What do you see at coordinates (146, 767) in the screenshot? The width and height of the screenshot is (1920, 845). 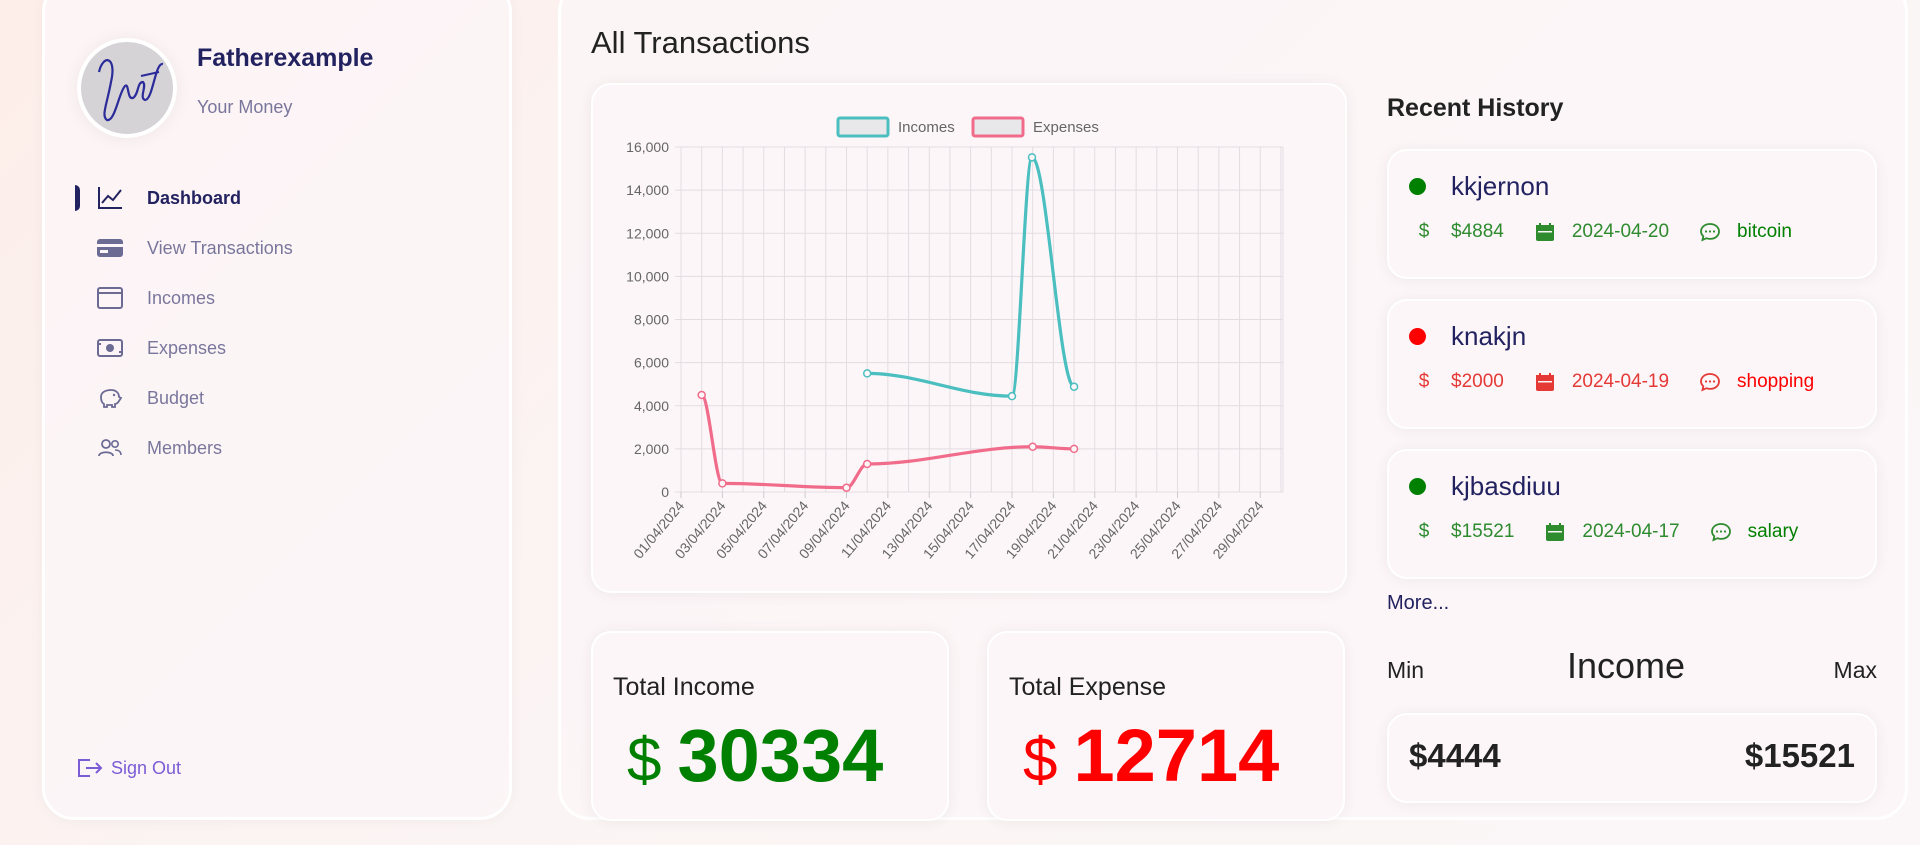 I see `sign-out-label: Sign Out` at bounding box center [146, 767].